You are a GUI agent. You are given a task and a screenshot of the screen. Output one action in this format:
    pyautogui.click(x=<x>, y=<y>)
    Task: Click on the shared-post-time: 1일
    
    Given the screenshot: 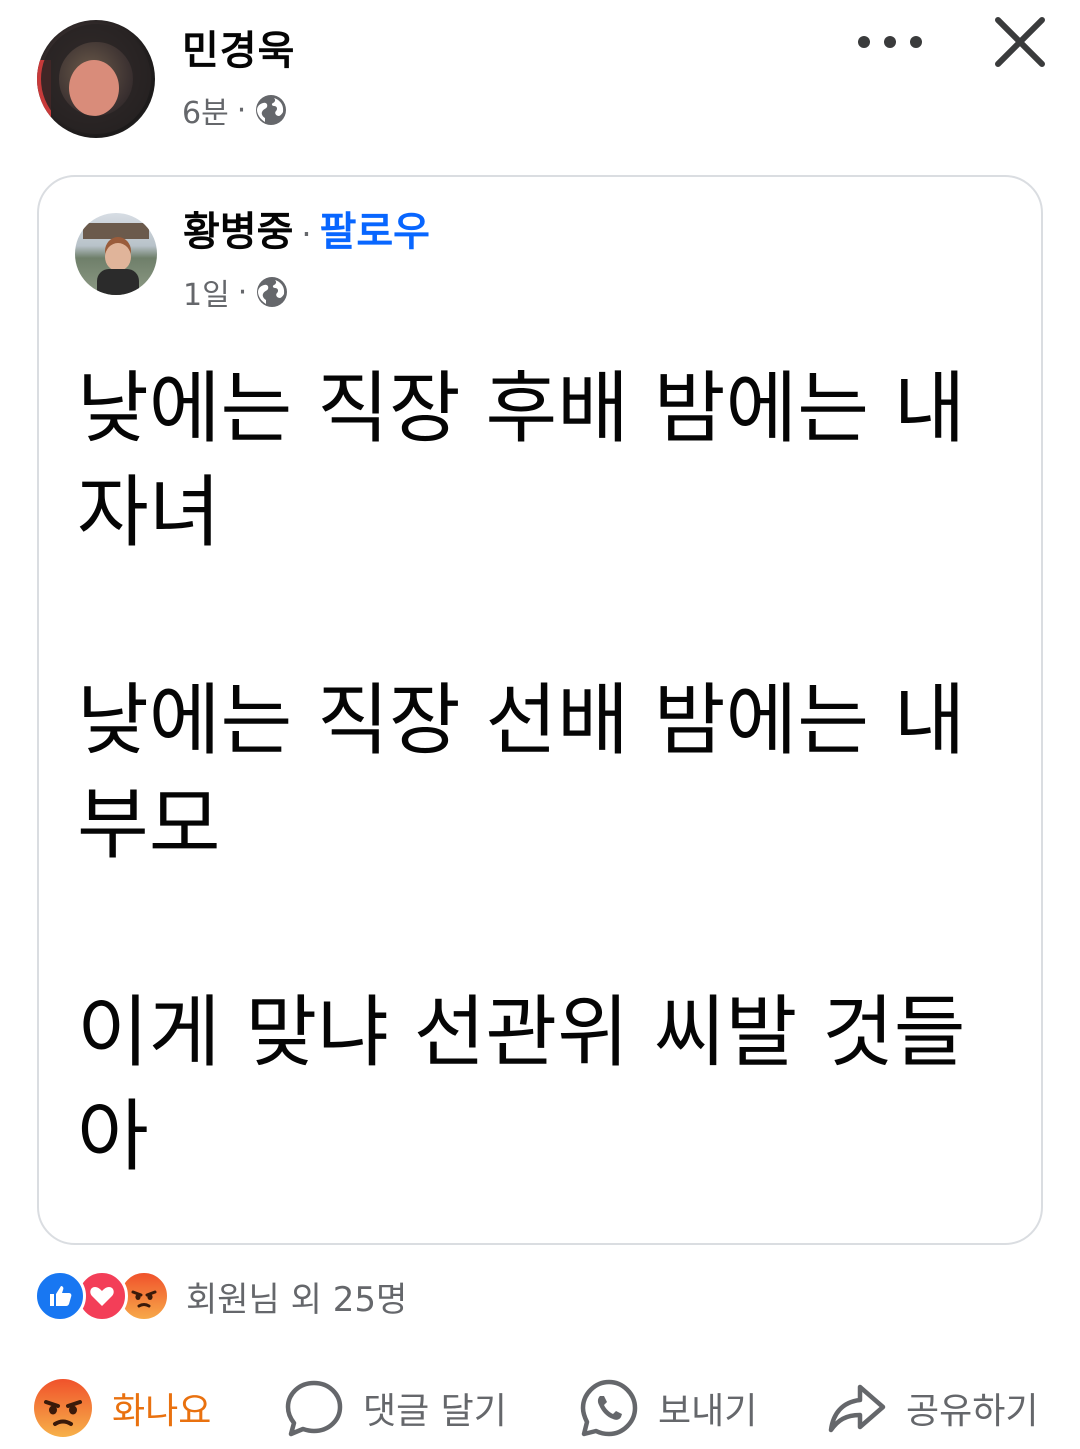 What is the action you would take?
    pyautogui.click(x=206, y=292)
    